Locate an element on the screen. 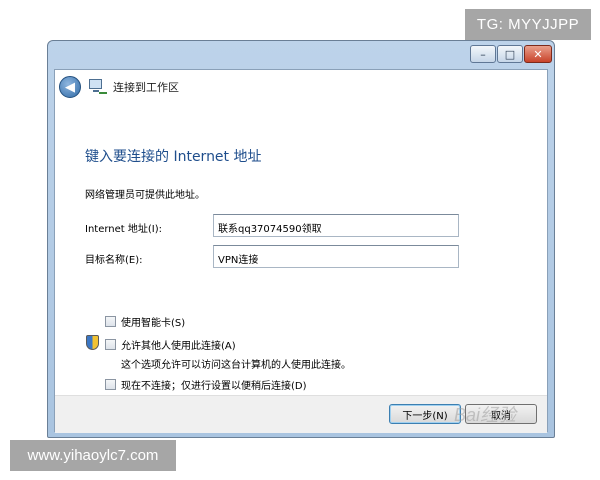 Image resolution: width=600 pixels, height=480 pixels. internet-address-label: Internet 地址(I): is located at coordinates (124, 229).